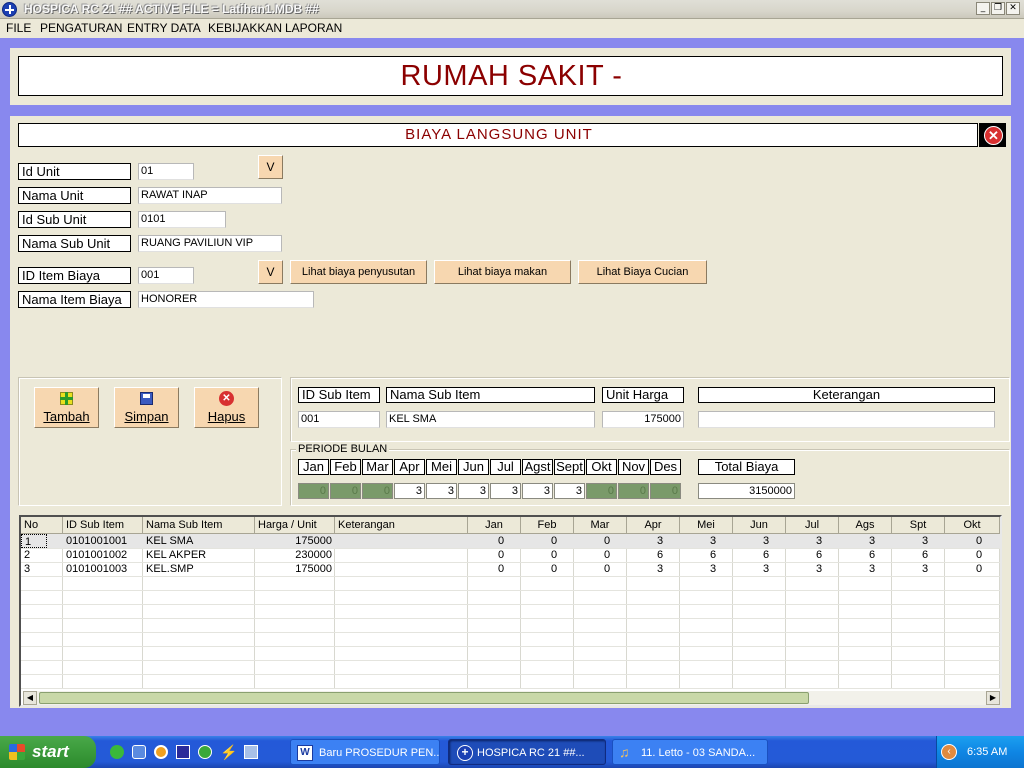 This screenshot has height=768, width=1024. I want to click on horizontal-scrollbar: ◀ ▶, so click(511, 698).